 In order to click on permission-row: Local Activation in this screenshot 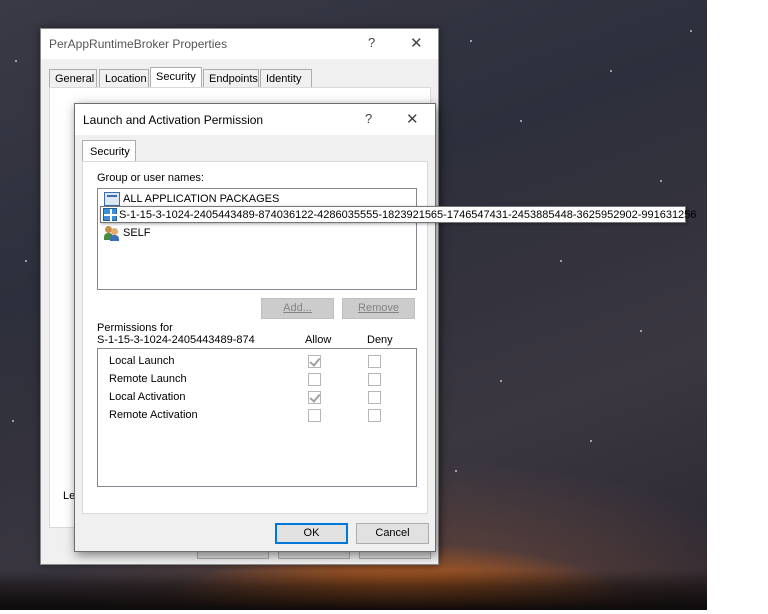, I will do `click(257, 397)`.